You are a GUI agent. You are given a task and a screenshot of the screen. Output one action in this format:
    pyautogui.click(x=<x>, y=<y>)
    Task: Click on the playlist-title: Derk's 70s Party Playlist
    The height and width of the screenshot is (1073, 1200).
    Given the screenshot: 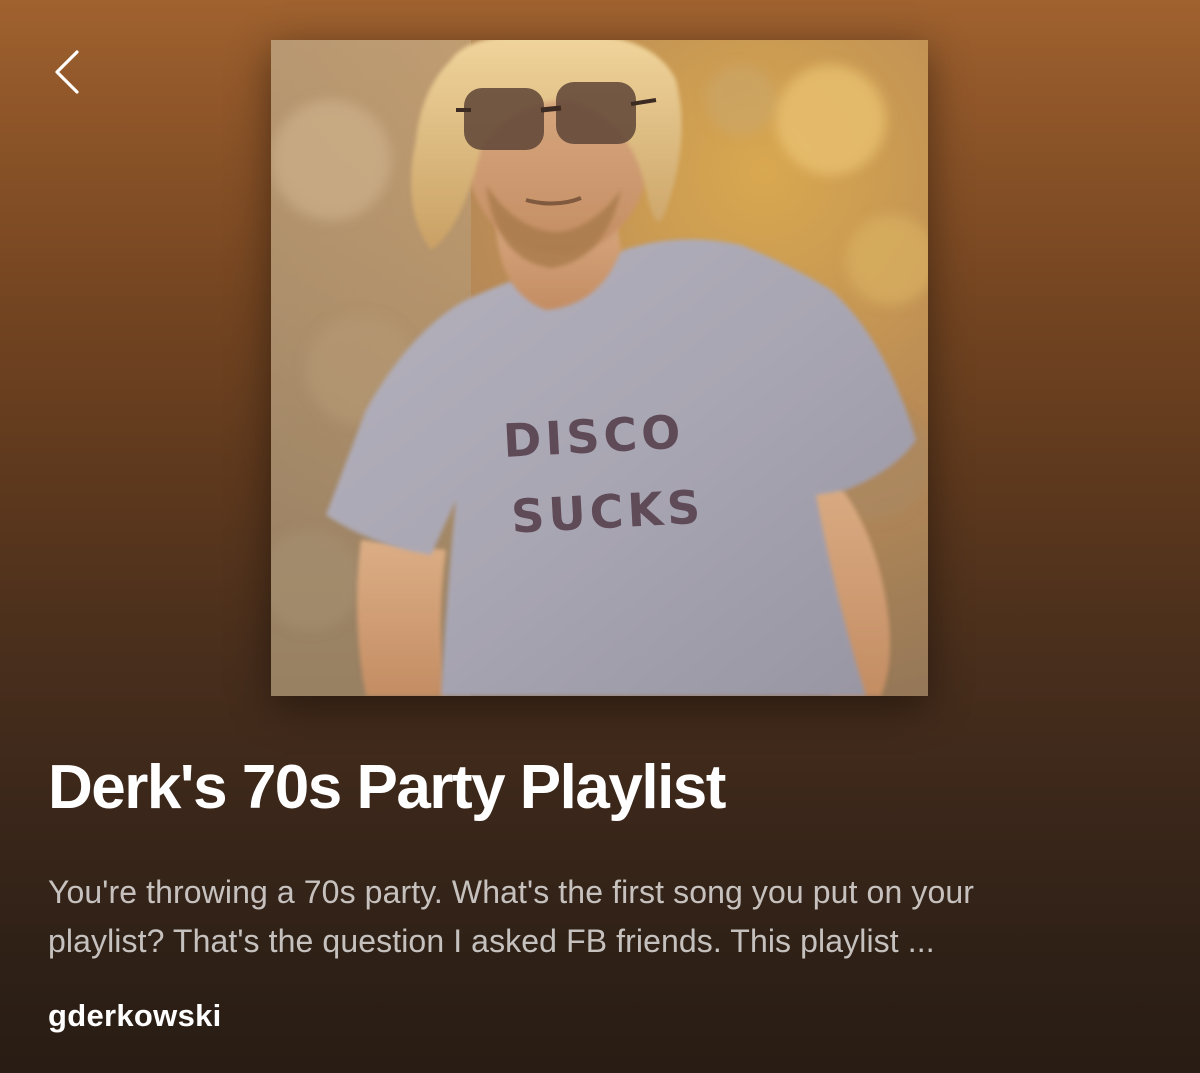 What is the action you would take?
    pyautogui.click(x=387, y=787)
    